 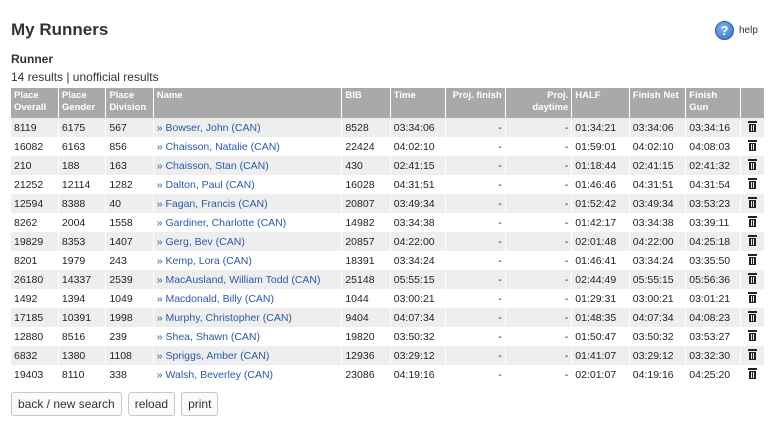 What do you see at coordinates (200, 404) in the screenshot?
I see `print-button: print` at bounding box center [200, 404].